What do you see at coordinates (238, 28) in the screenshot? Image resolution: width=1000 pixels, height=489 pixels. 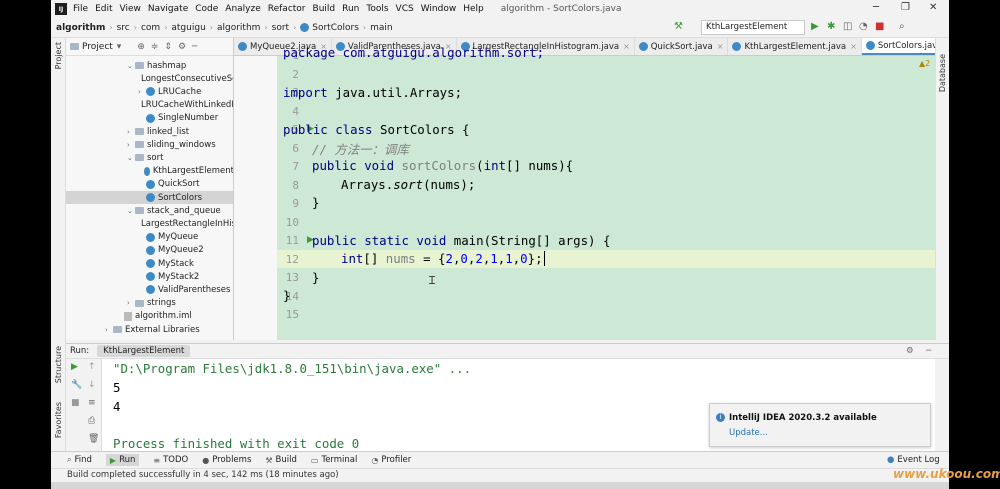 I see `breadcrumb-algorithm: algorithm` at bounding box center [238, 28].